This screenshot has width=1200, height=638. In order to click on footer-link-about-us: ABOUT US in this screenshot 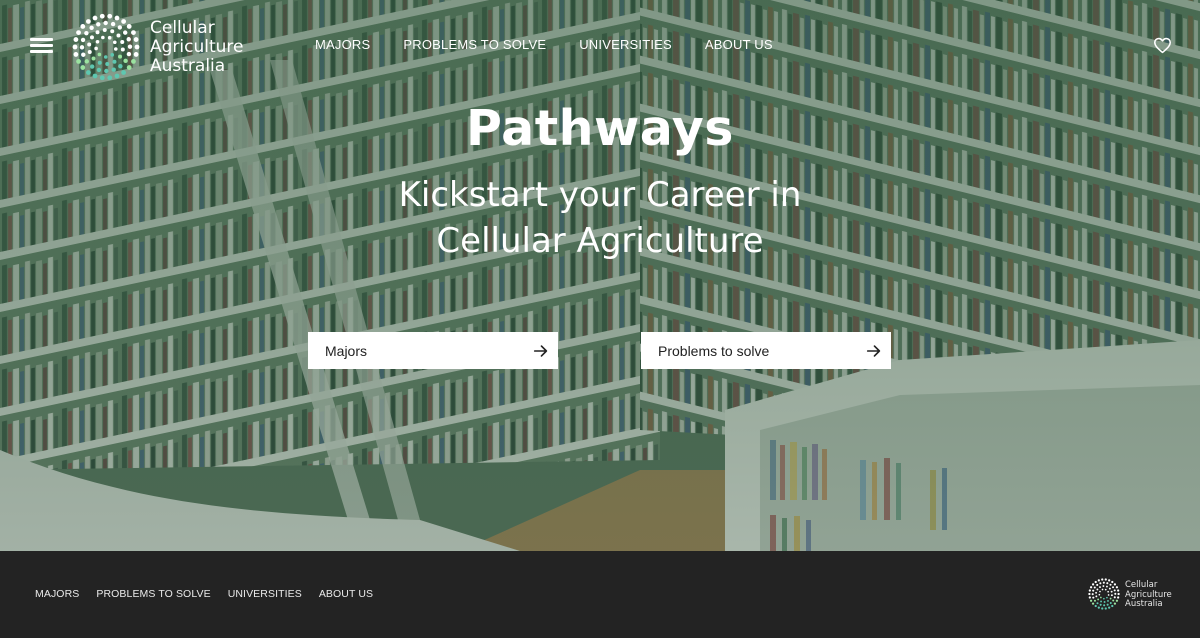, I will do `click(346, 594)`.